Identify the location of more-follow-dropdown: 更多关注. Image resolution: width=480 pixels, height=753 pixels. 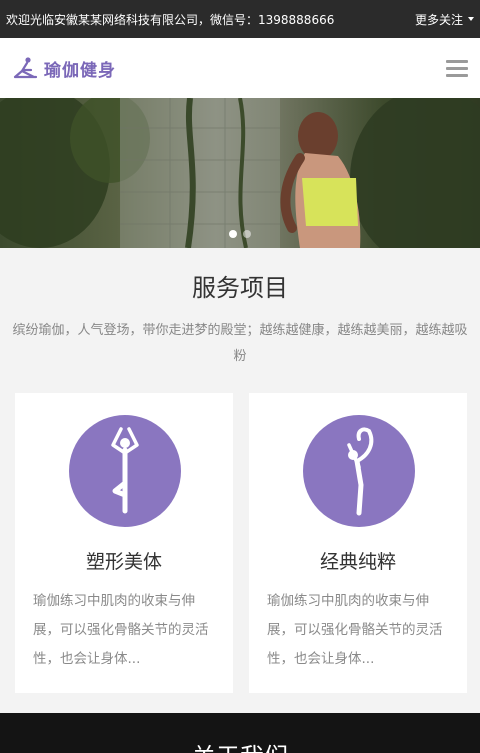
(444, 19).